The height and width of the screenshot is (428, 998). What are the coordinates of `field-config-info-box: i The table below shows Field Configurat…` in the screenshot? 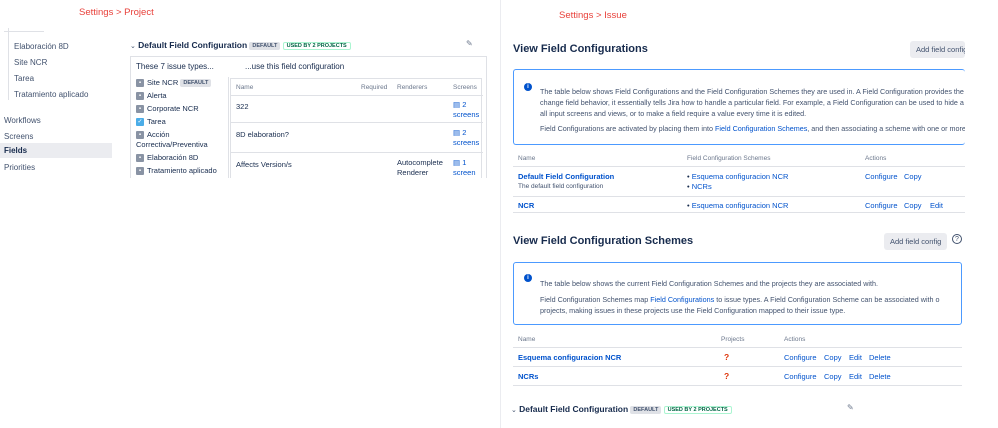 It's located at (739, 107).